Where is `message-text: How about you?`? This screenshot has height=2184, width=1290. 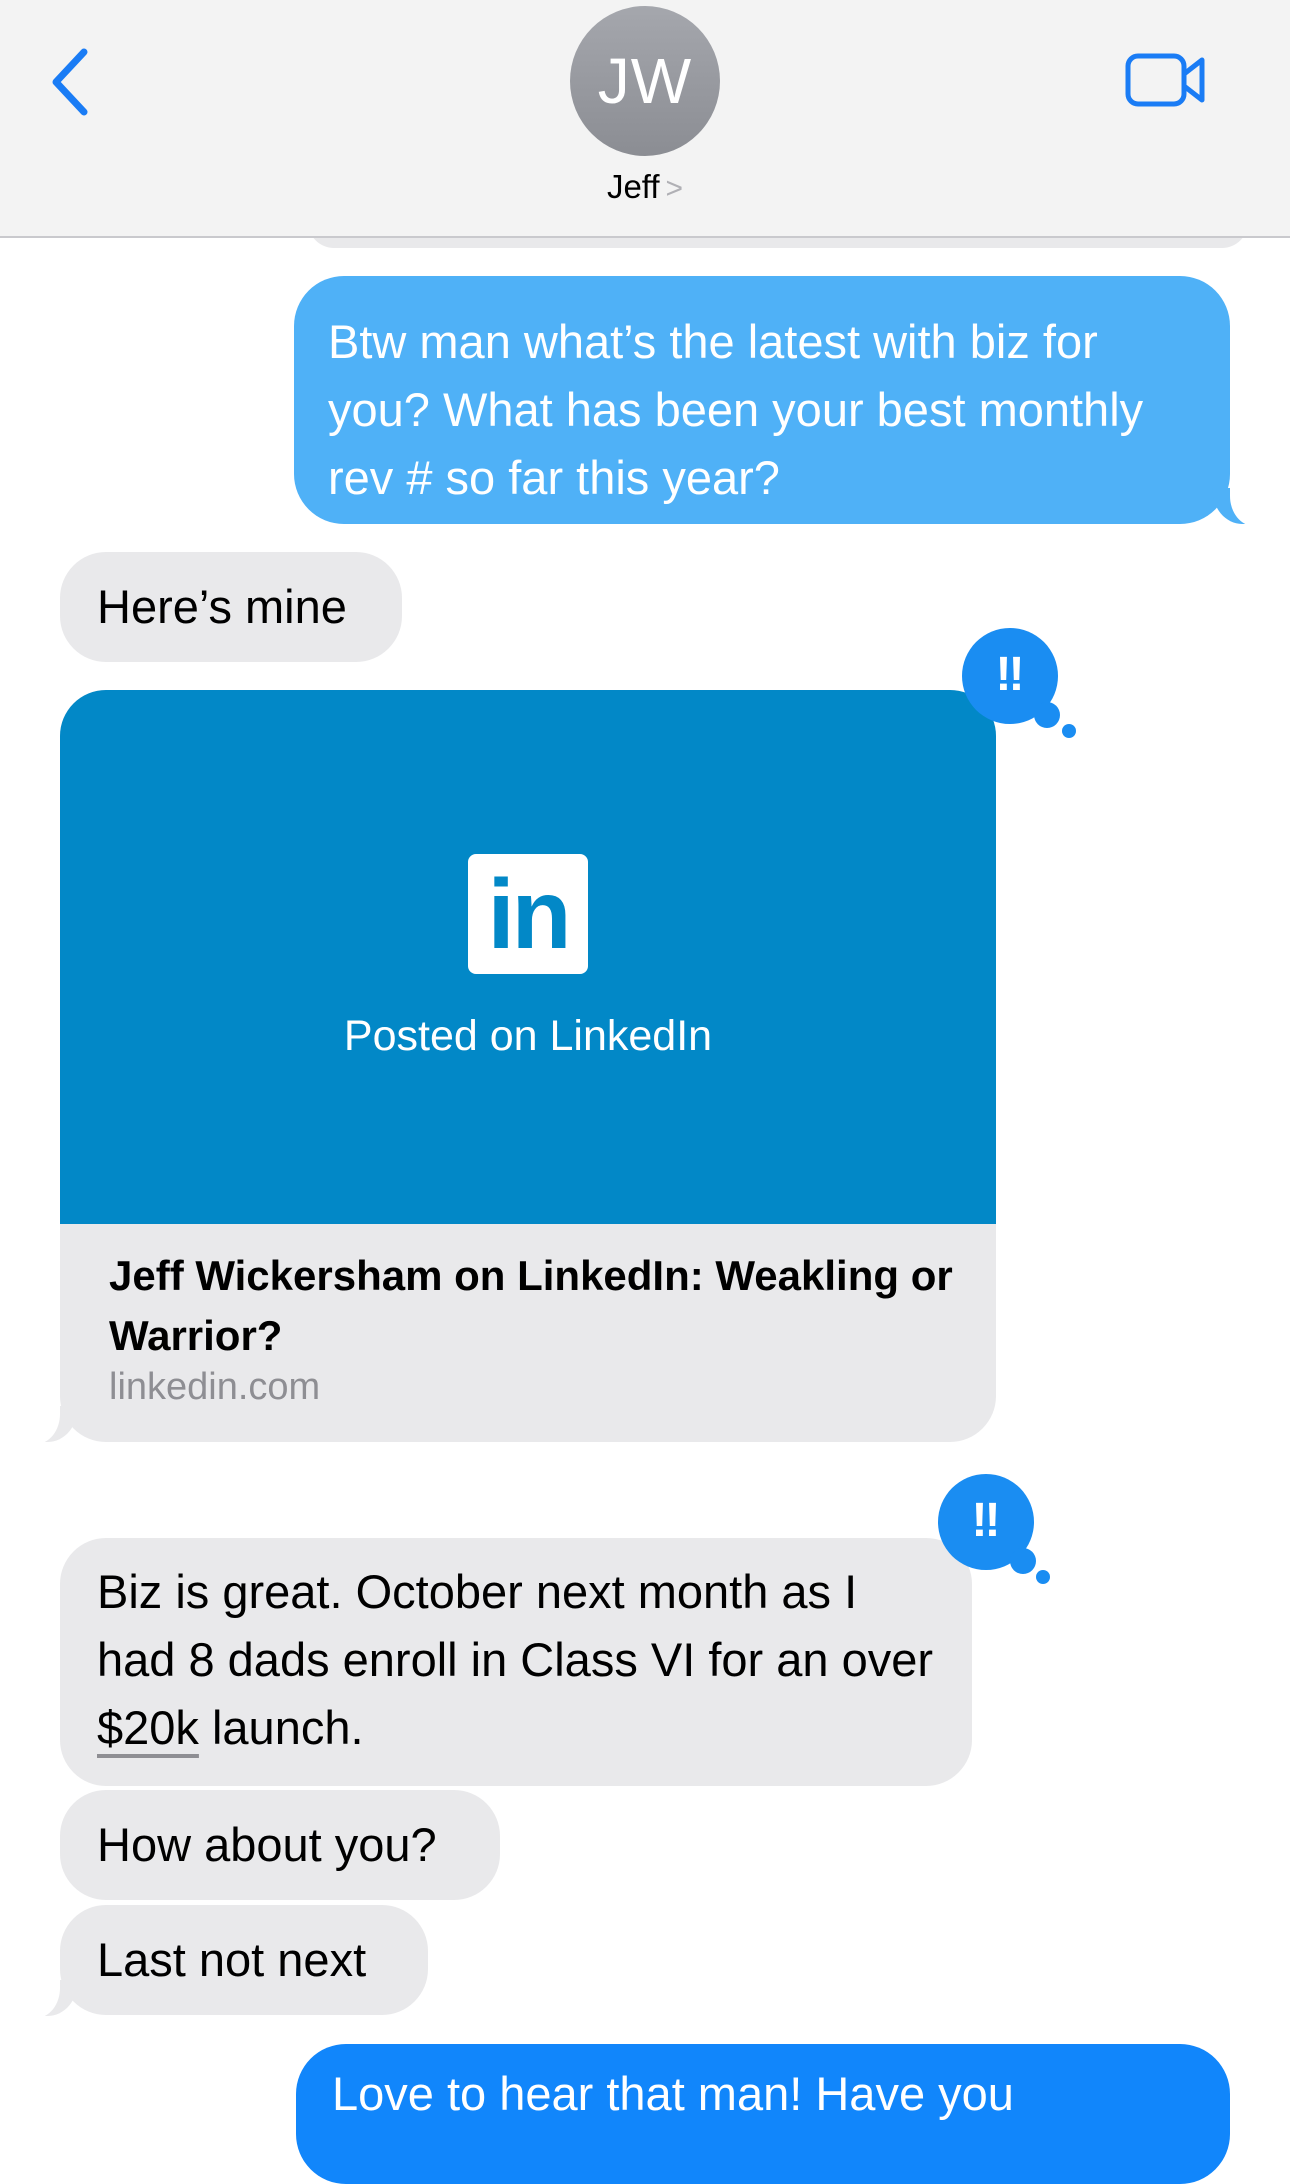 message-text: How about you? is located at coordinates (267, 1844).